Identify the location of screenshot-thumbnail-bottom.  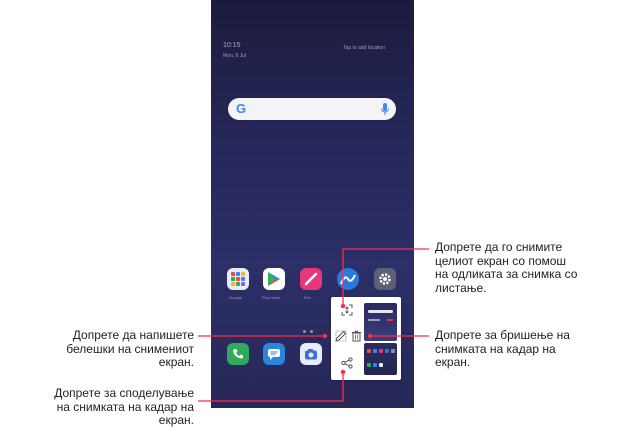
(380, 359).